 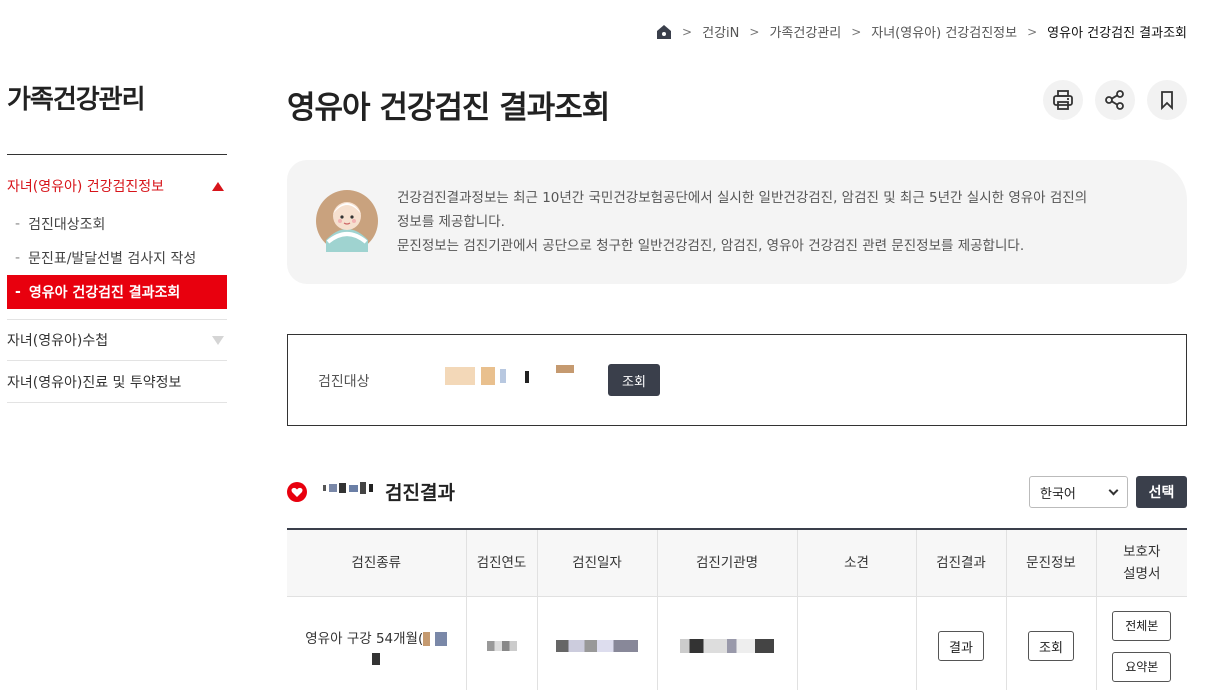 What do you see at coordinates (76, 97) in the screenshot?
I see `sidebar-title: 가족건강관리` at bounding box center [76, 97].